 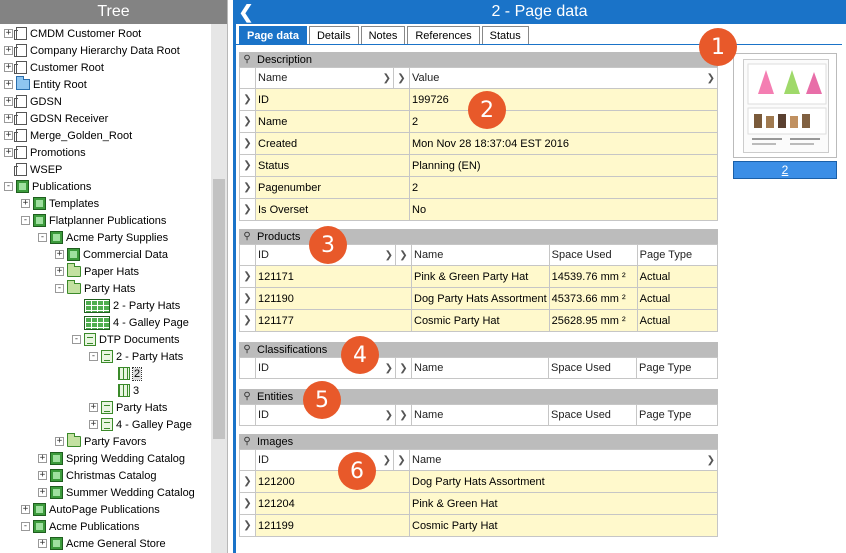 I want to click on tree-item: + Merge_Golden_Root, so click(x=68, y=135).